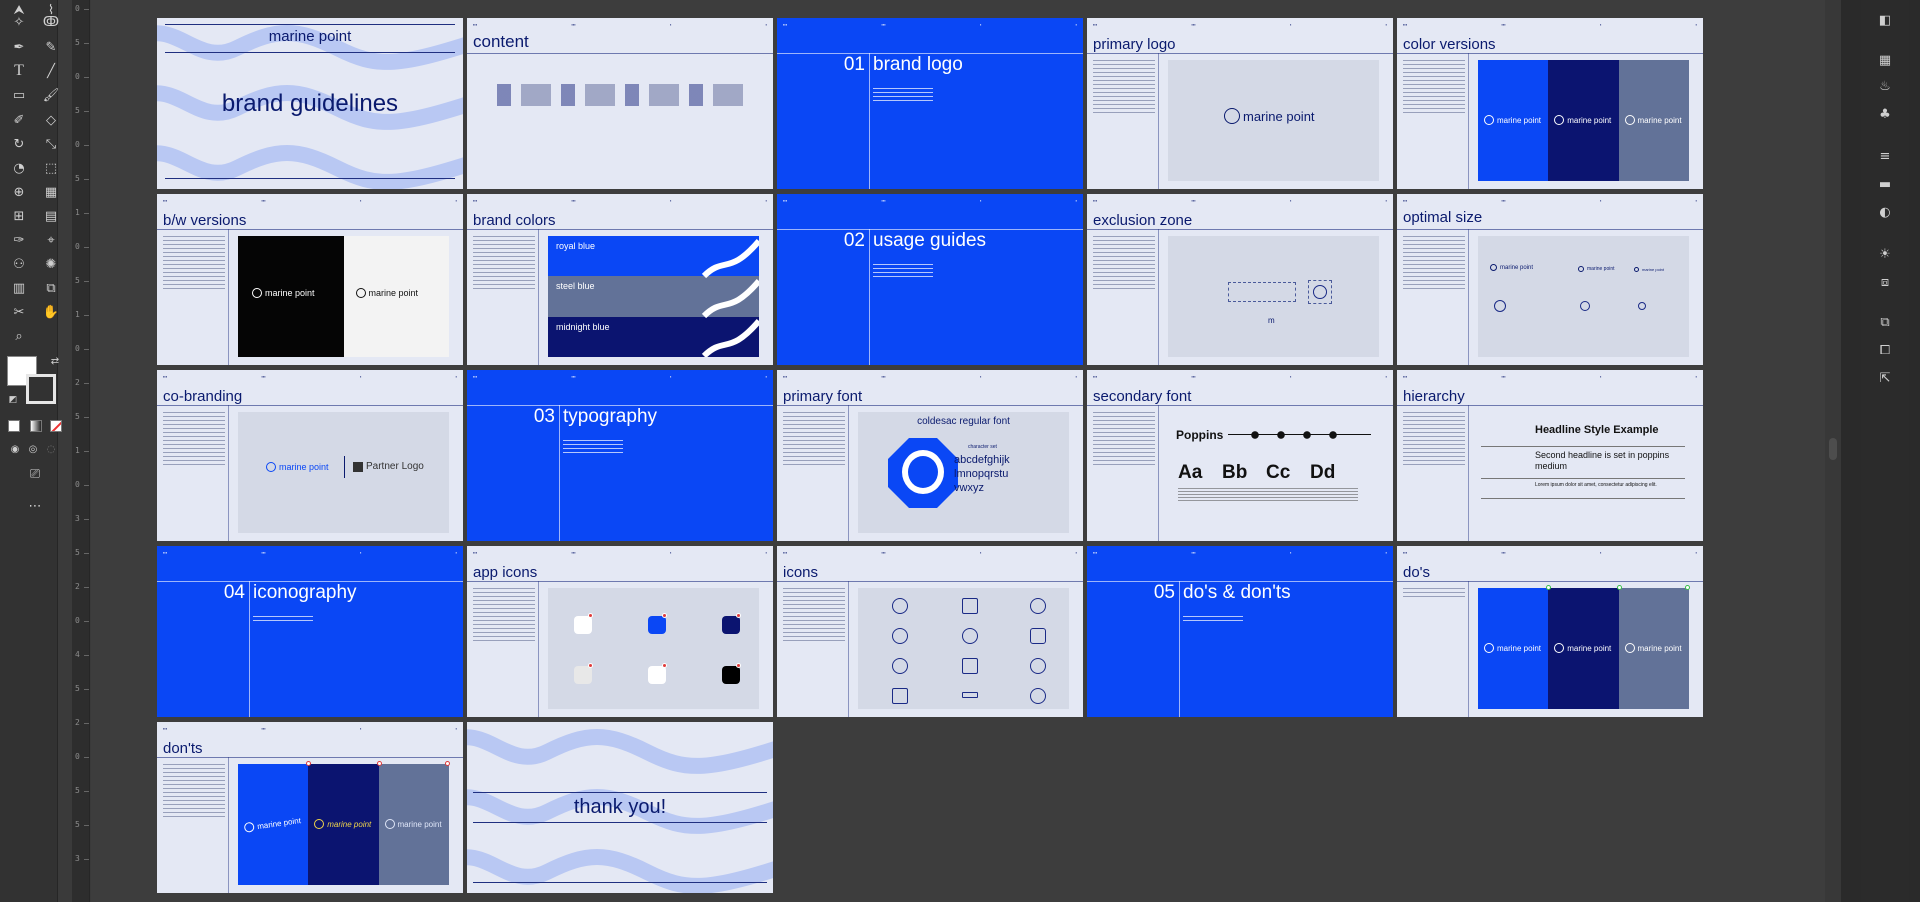  I want to click on perspective-grid-tool-icon: ▦, so click(51, 192).